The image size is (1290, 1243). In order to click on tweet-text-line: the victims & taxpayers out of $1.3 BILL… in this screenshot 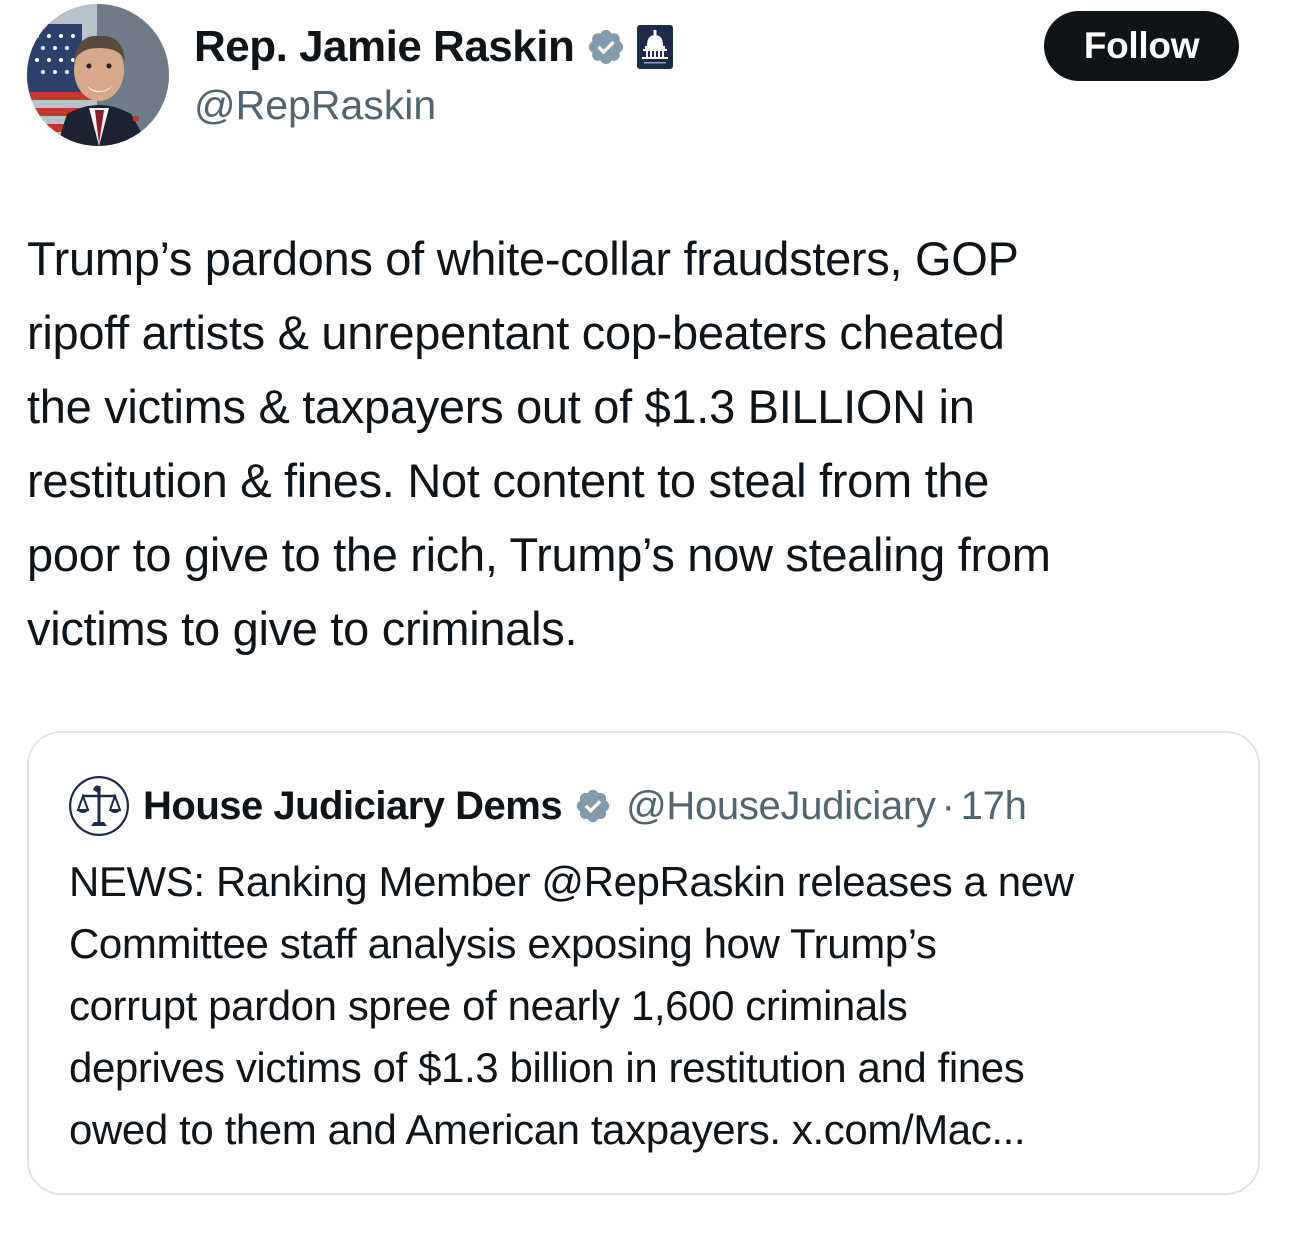, I will do `click(501, 406)`.